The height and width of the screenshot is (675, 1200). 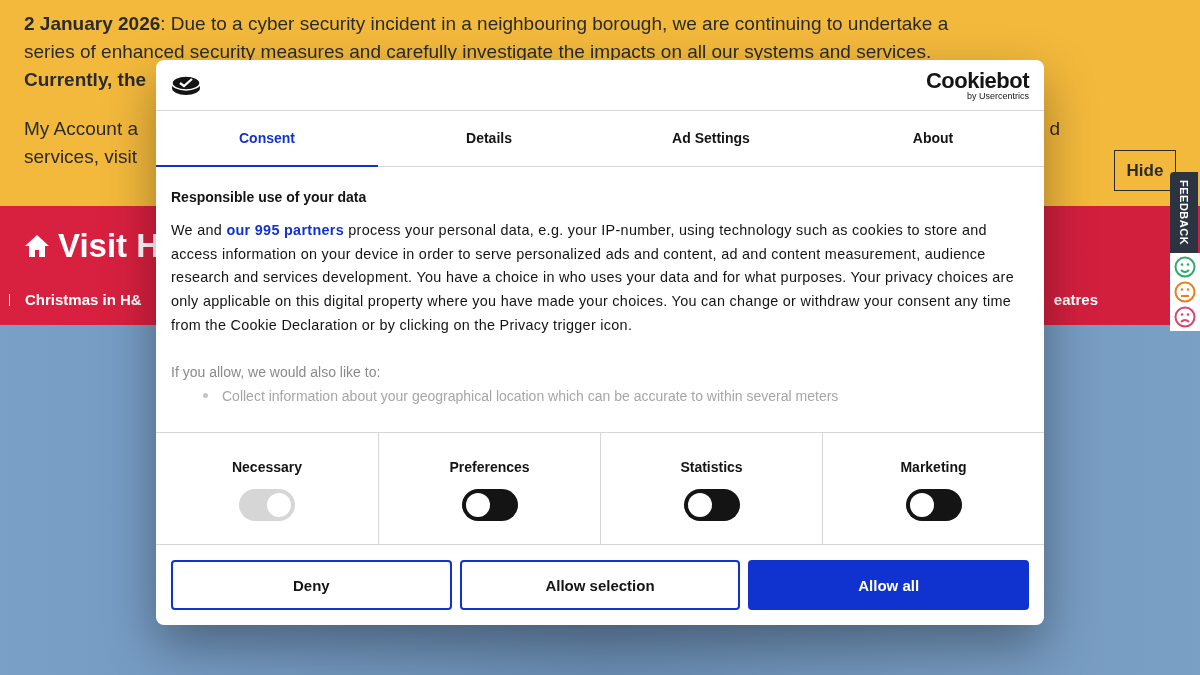 I want to click on section-heading: Responsible use of your data, so click(x=269, y=197).